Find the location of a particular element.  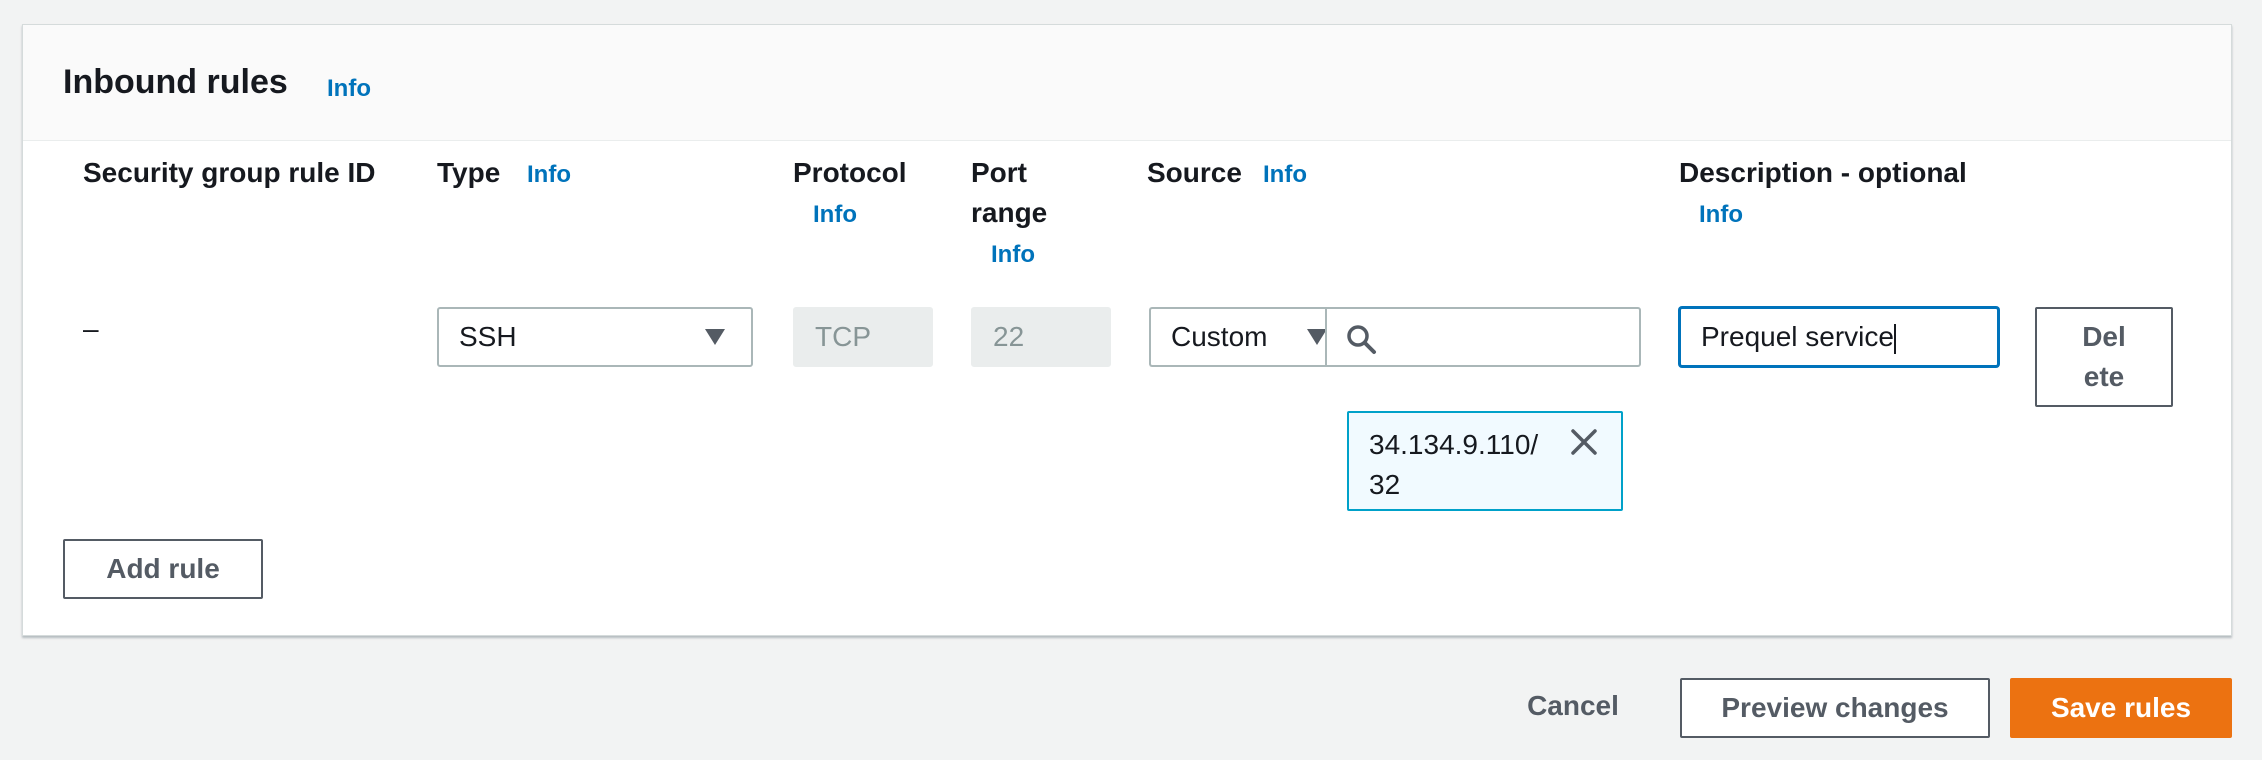

source-token-line1: 34.134.9.110/ is located at coordinates (1454, 444).